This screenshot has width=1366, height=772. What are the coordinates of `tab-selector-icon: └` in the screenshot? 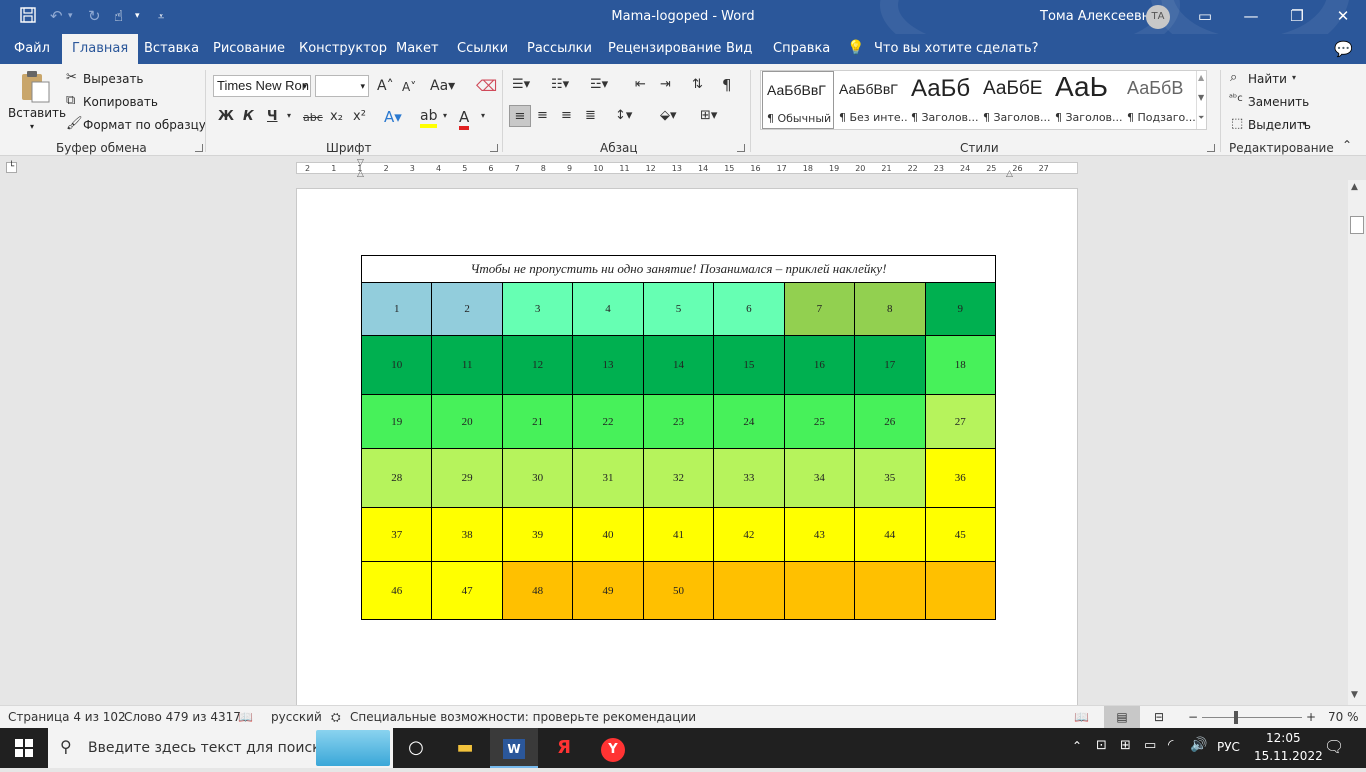 It's located at (11, 167).